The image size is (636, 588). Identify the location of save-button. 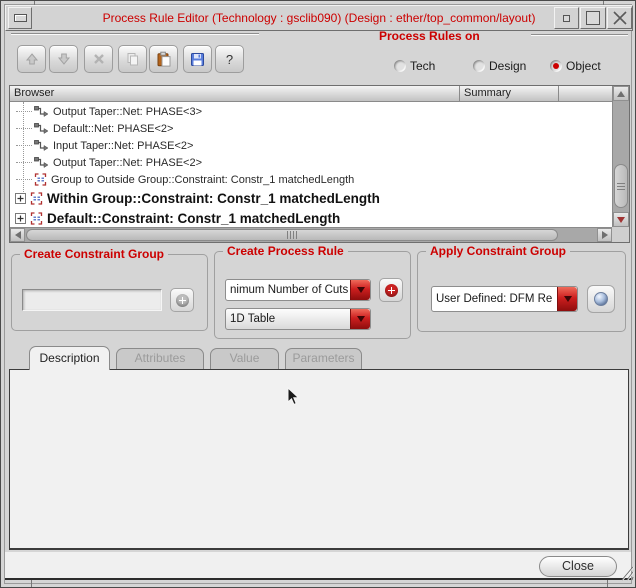
(197, 59).